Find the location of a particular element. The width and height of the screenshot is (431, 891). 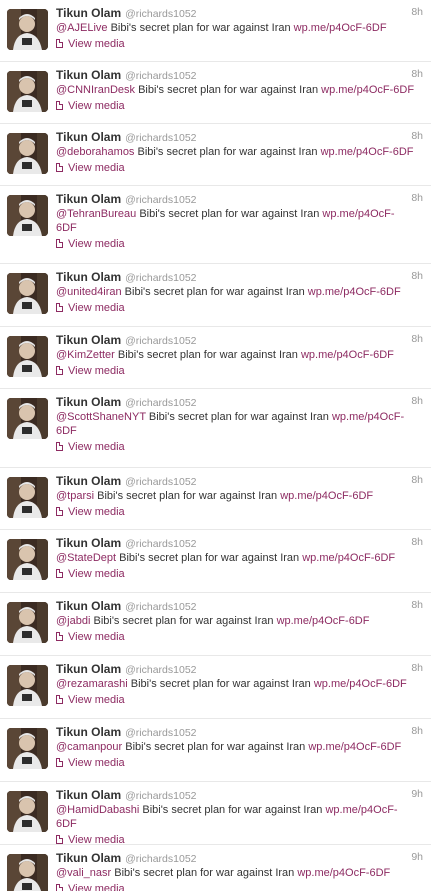

mention-link: @CNNIranDesk is located at coordinates (95, 90).